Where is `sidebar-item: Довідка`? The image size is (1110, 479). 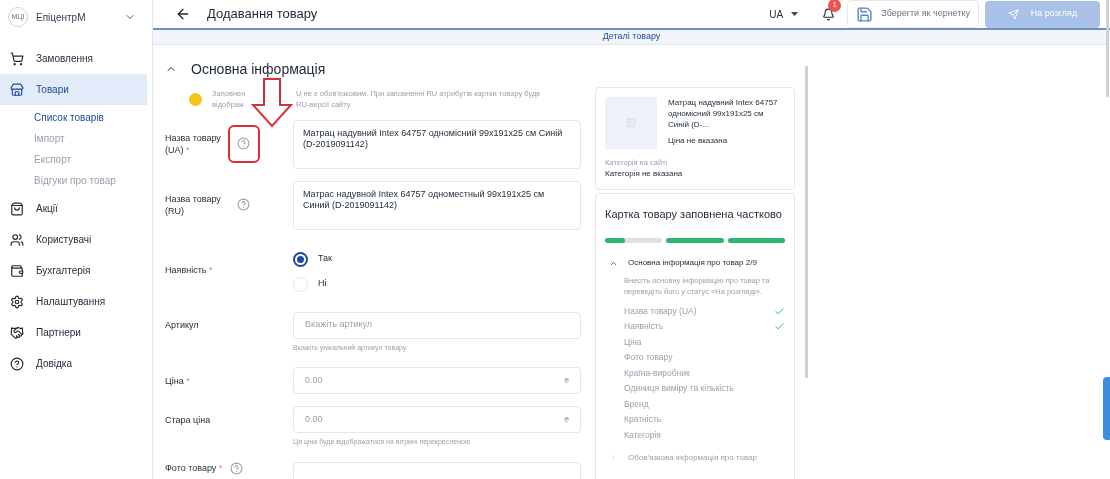 sidebar-item: Довідка is located at coordinates (73, 363).